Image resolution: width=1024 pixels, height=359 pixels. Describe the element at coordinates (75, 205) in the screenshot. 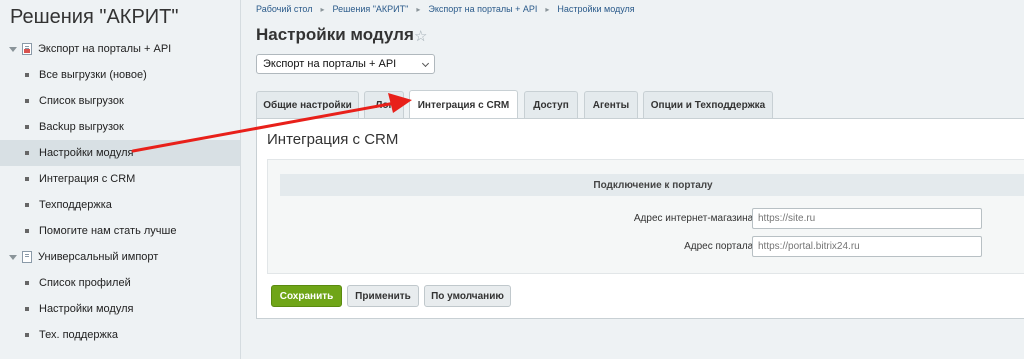

I see `menu-item-label: Техподдержка` at that location.